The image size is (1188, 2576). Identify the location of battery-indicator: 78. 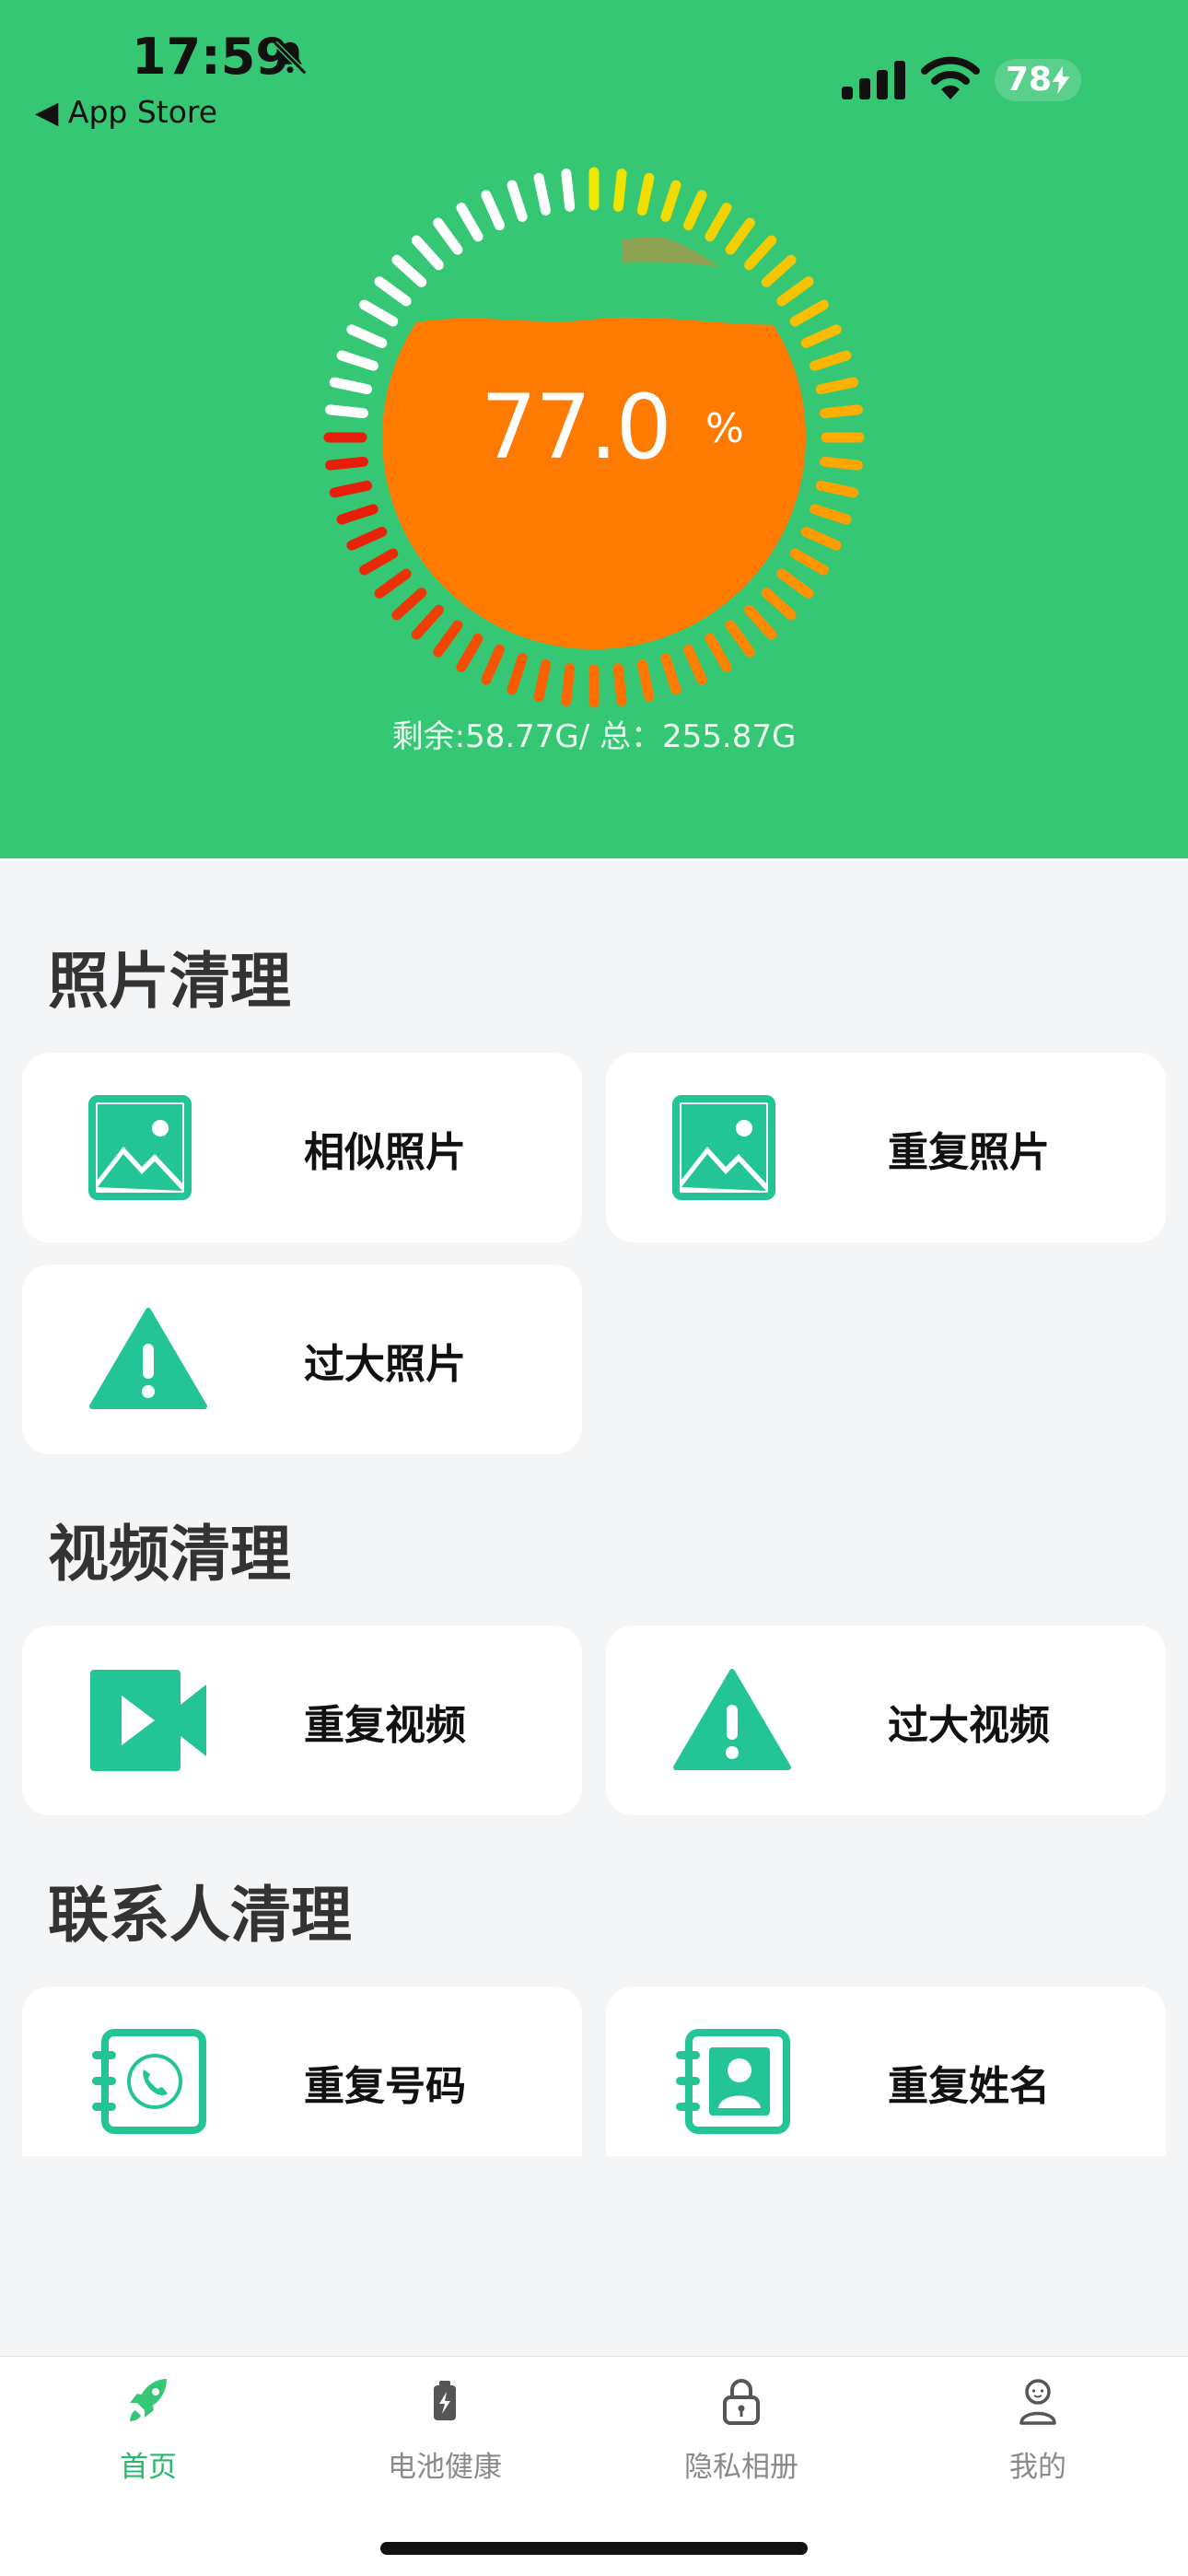
(1038, 80).